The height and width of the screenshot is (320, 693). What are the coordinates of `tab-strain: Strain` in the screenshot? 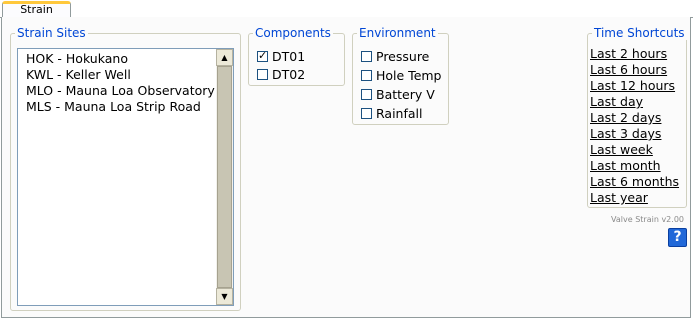 It's located at (36, 9).